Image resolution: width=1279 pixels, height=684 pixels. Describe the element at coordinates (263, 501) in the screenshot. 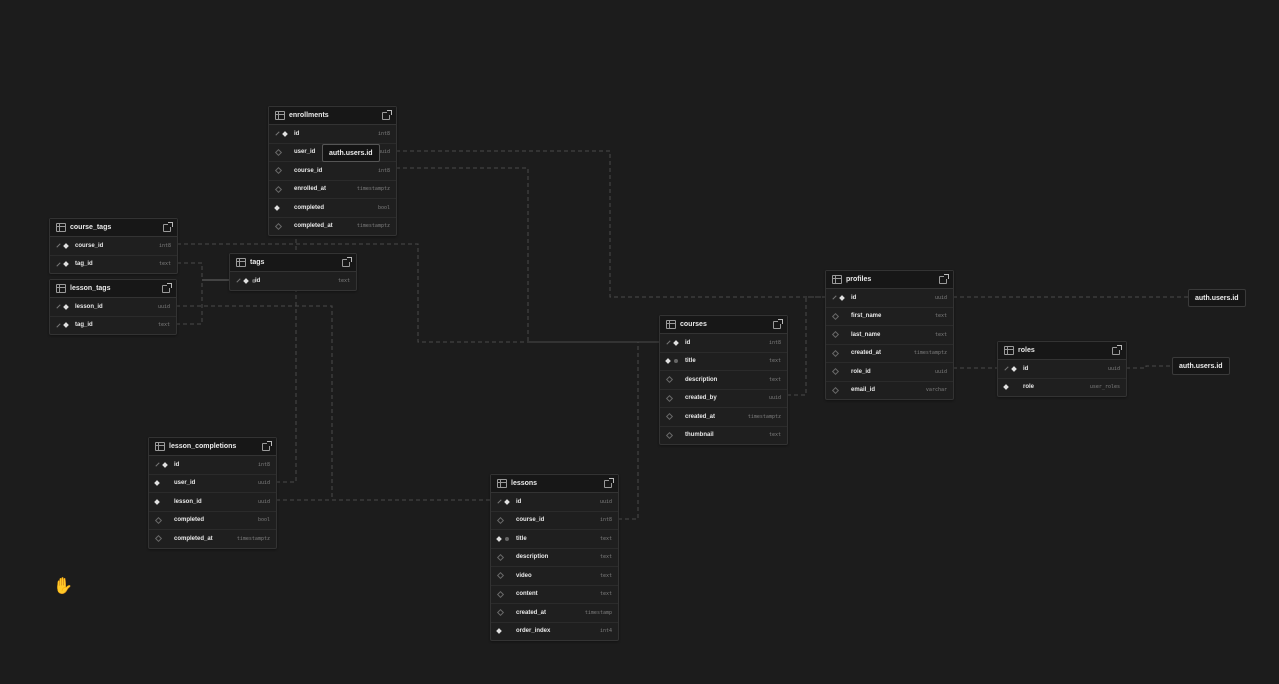

I see `column-type: uuid` at that location.